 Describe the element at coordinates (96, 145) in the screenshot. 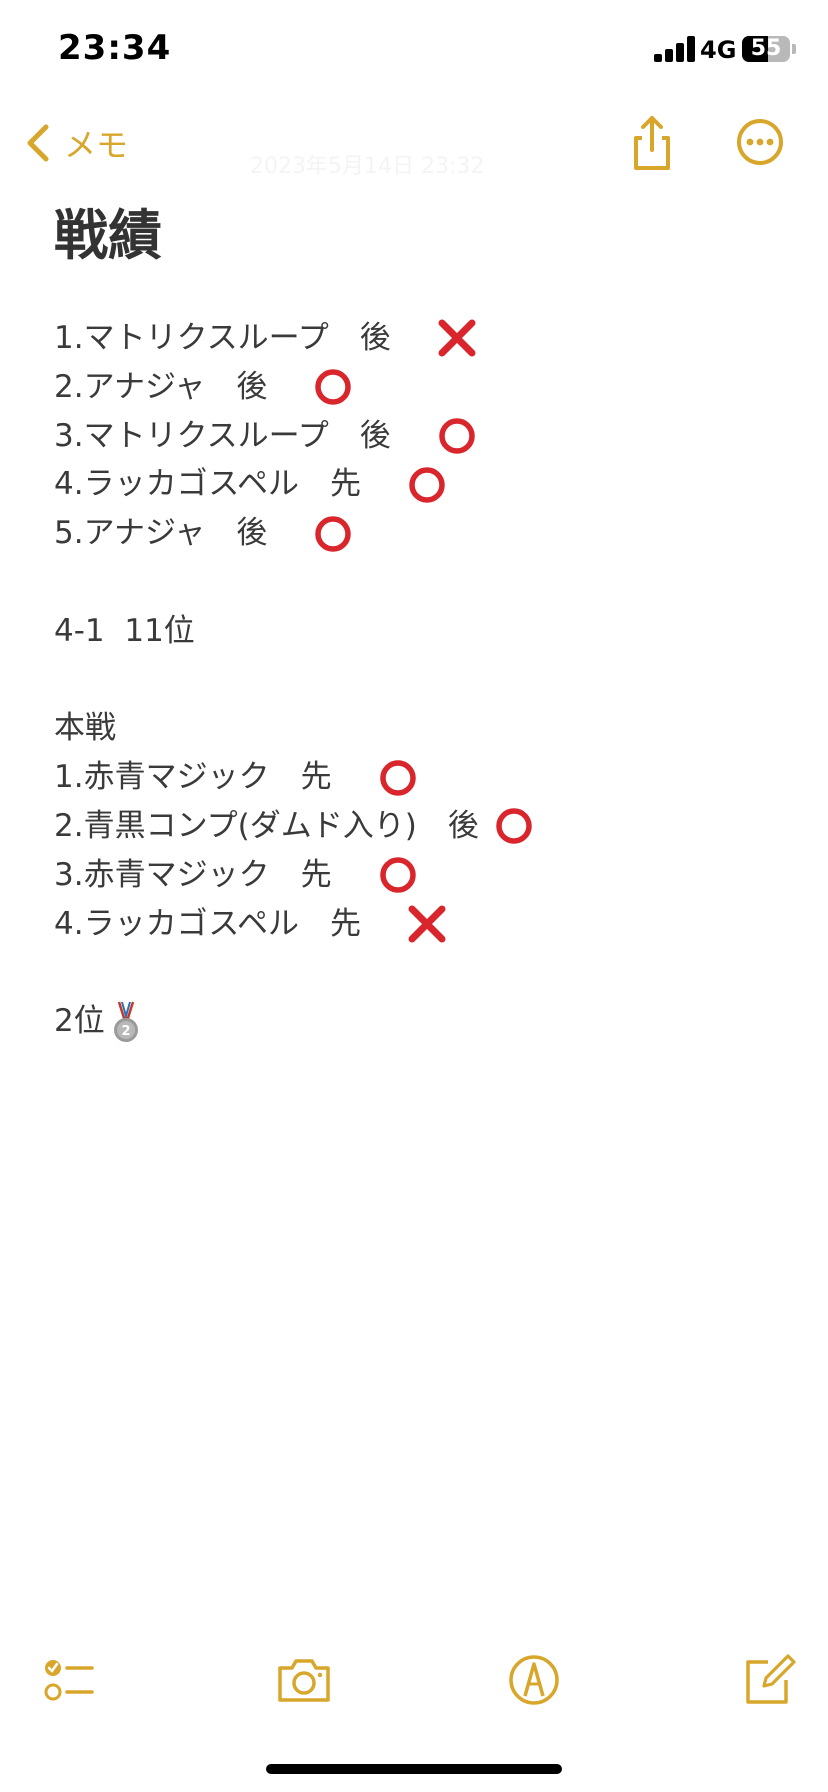

I see `back-label: メモ` at that location.